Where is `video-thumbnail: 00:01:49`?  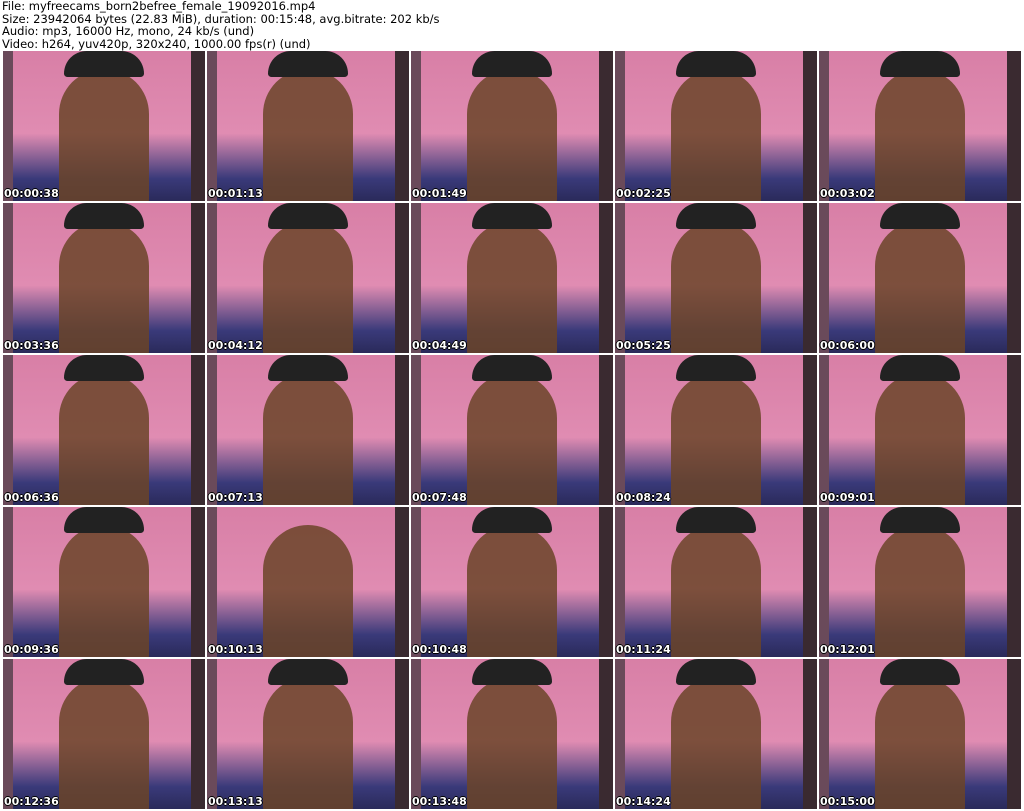
video-thumbnail: 00:01:49 is located at coordinates (512, 126).